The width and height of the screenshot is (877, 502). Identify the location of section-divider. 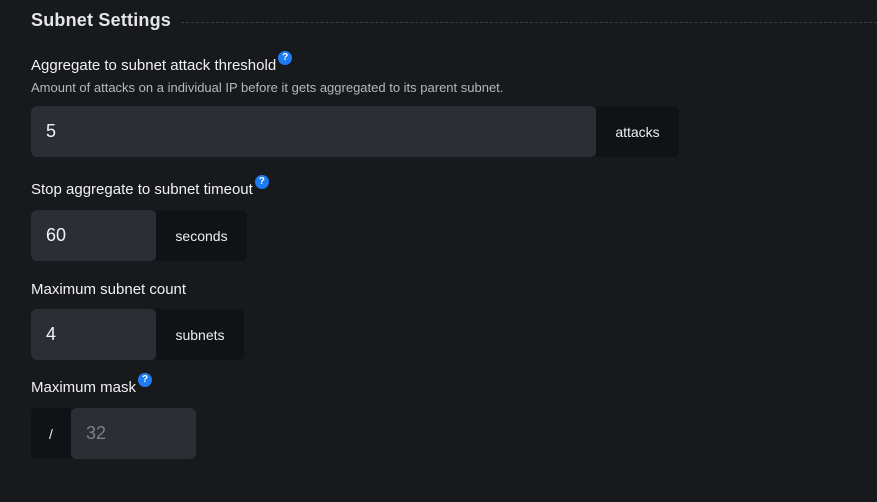
(529, 22).